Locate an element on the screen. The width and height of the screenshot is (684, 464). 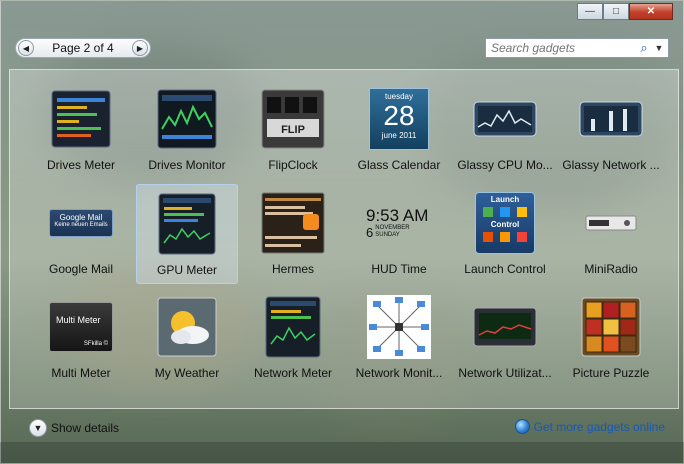
chevron-right-icon: ▶ is located at coordinates (140, 48).